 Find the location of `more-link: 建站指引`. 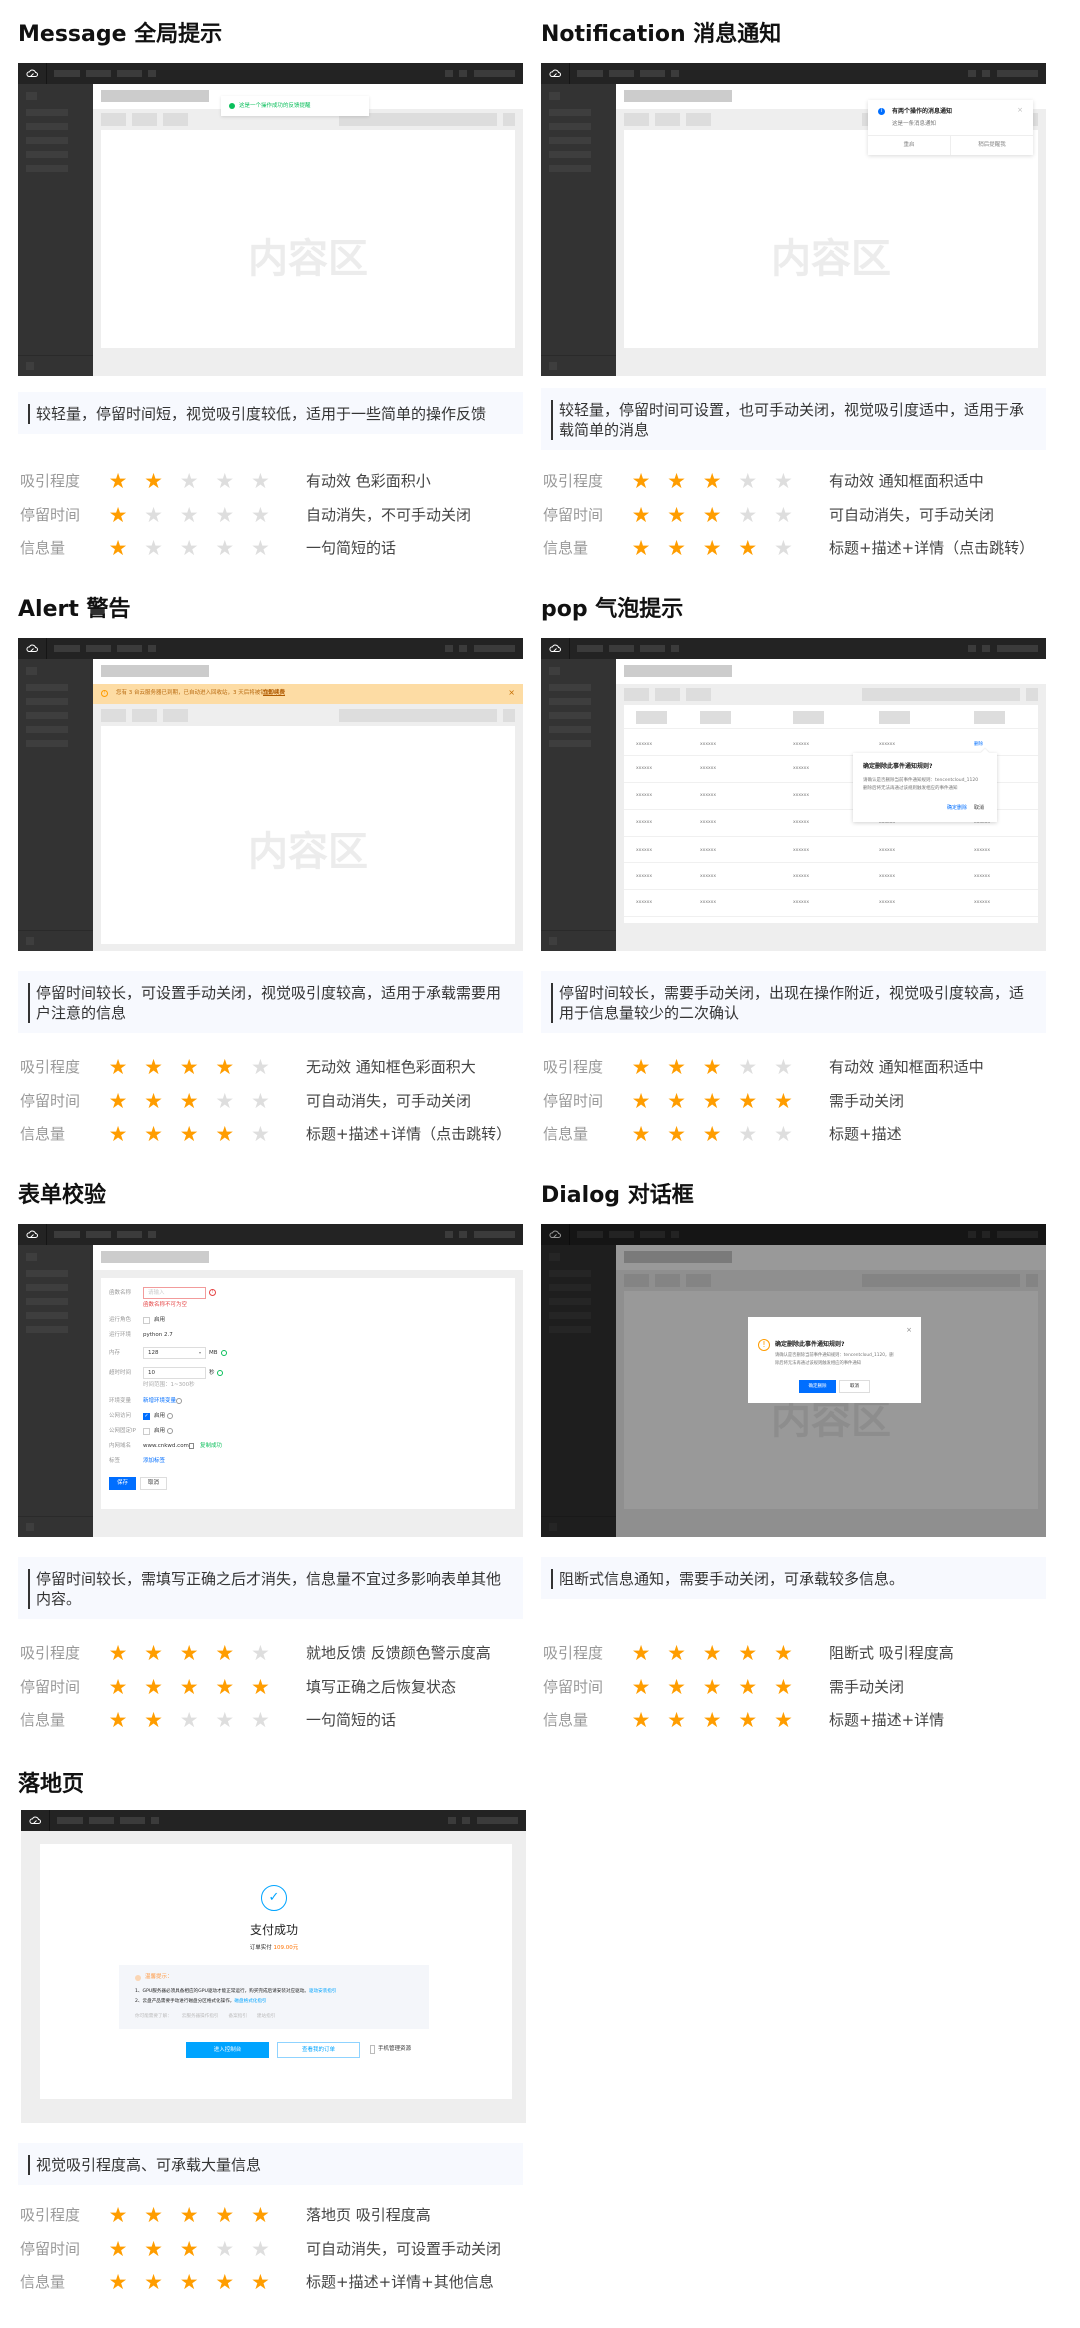

more-link: 建站指引 is located at coordinates (266, 2016).